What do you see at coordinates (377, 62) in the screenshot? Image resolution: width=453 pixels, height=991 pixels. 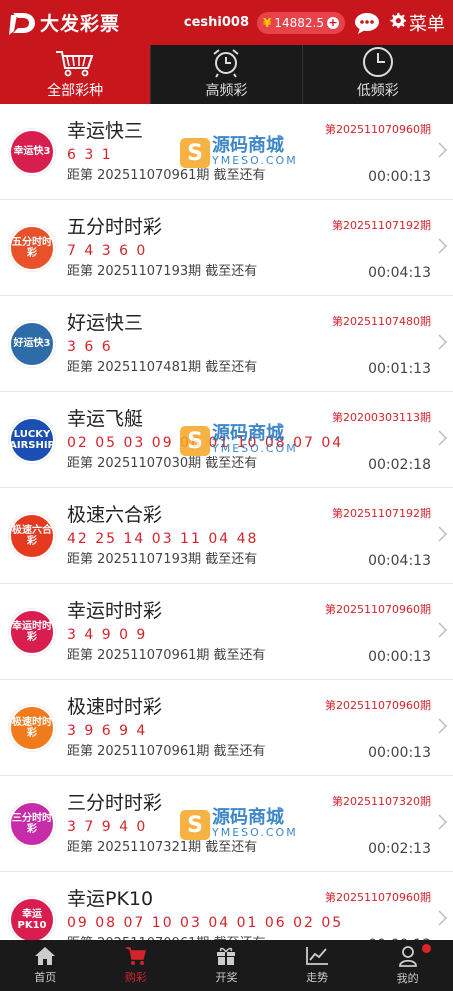 I see `clock-icon` at bounding box center [377, 62].